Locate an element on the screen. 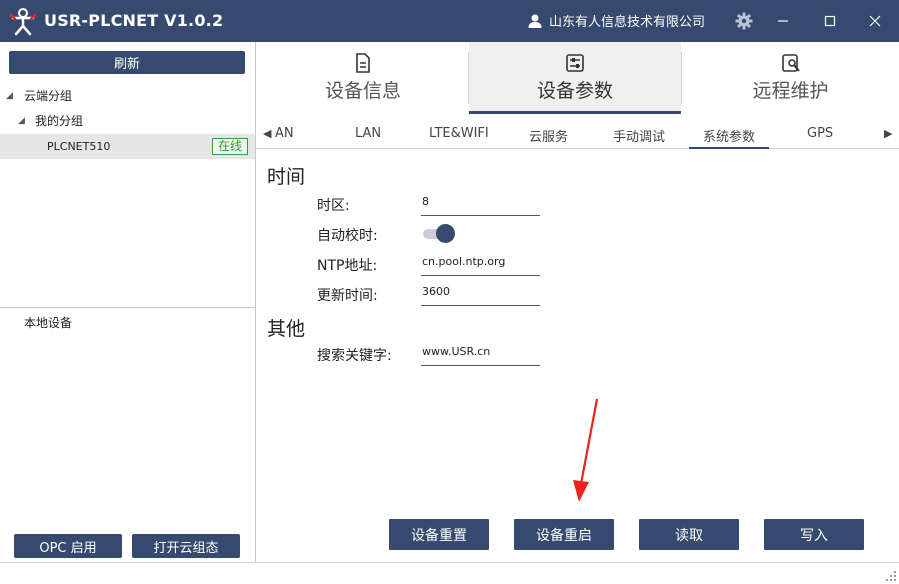 The width and height of the screenshot is (899, 584). search-keyword-label: 搜索关键字: is located at coordinates (354, 356).